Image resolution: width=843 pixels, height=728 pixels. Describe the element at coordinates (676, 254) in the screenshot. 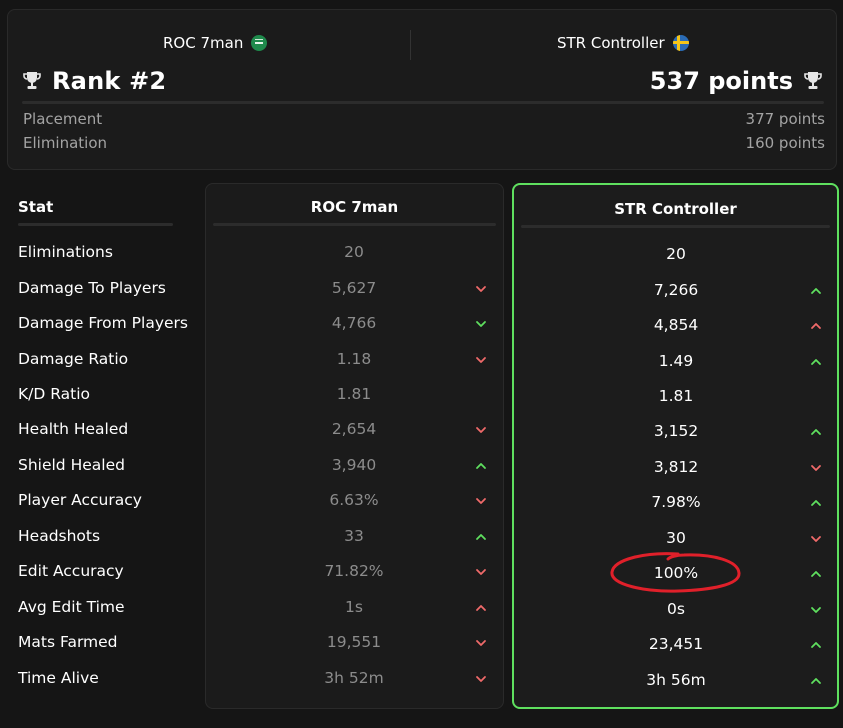

I see `str-stat-value: 20` at that location.